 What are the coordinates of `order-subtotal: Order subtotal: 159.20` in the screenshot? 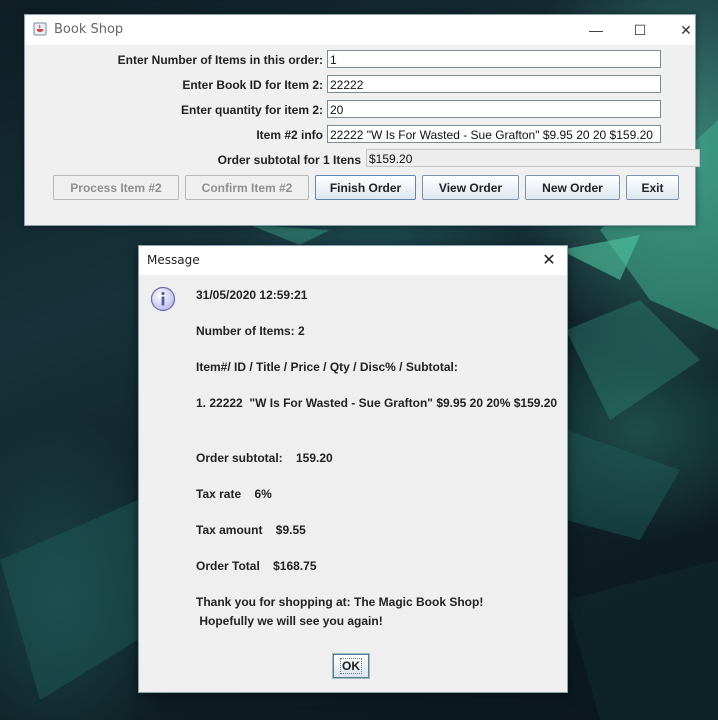 It's located at (264, 458).